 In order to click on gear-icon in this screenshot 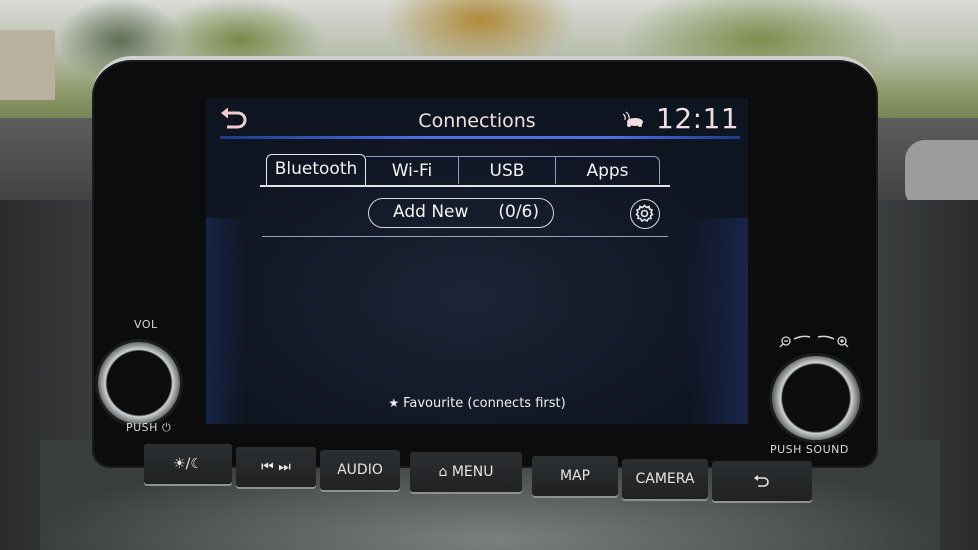, I will do `click(644, 213)`.